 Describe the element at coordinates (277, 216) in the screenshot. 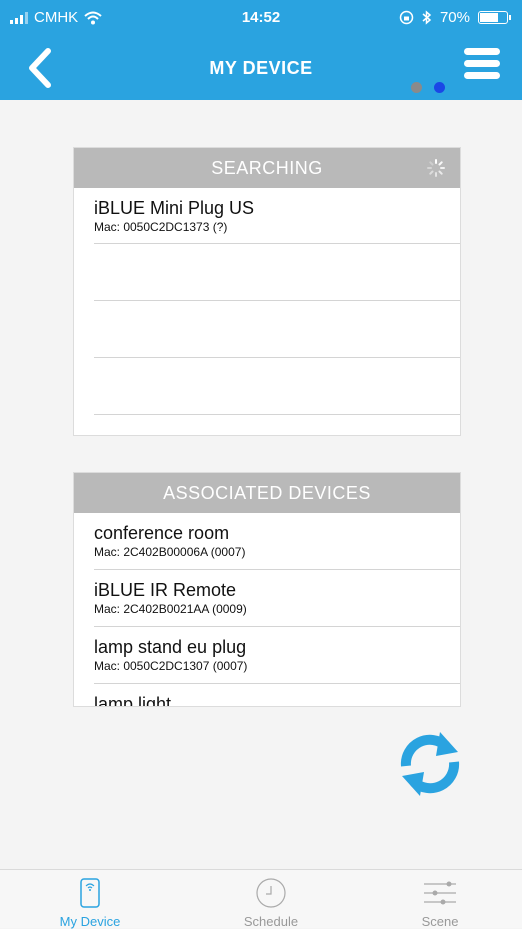

I see `device-row: iBLUE Mini Plug US Mac: 0050C2DC1373 (?)` at that location.